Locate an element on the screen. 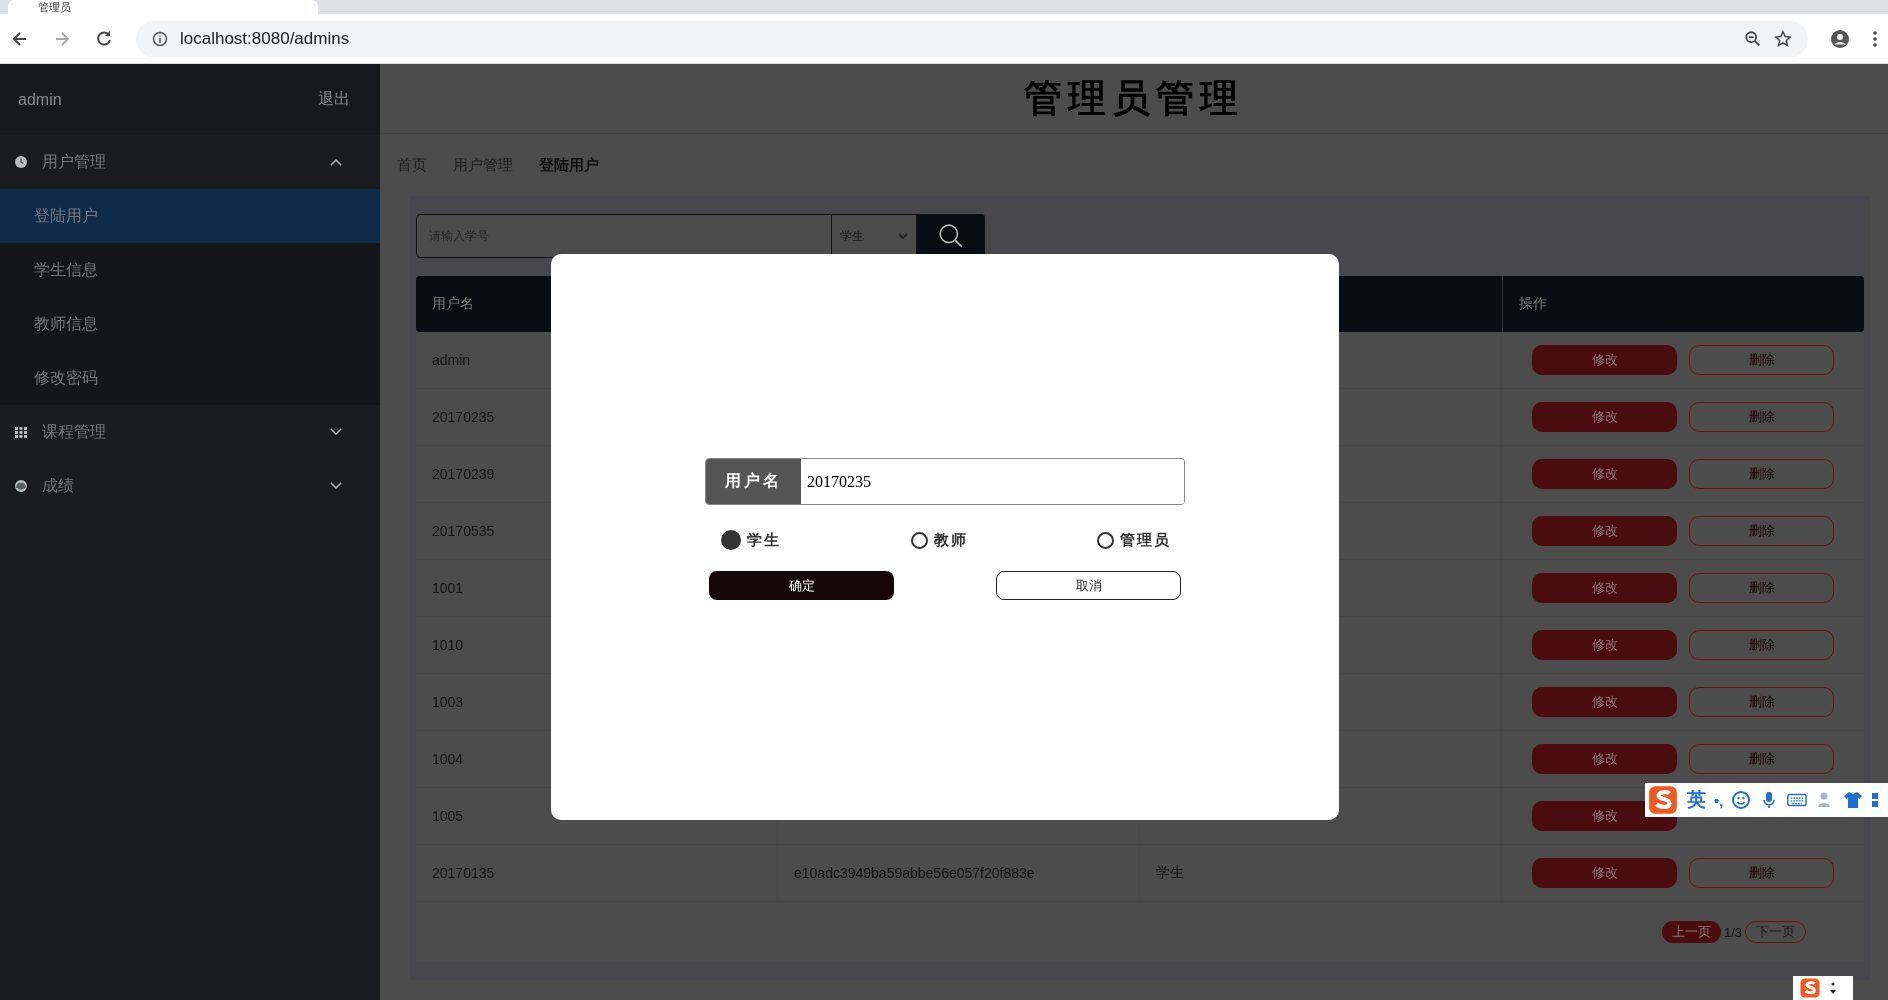 The height and width of the screenshot is (1000, 1888). url-text: localhost:8080/admins is located at coordinates (265, 38).